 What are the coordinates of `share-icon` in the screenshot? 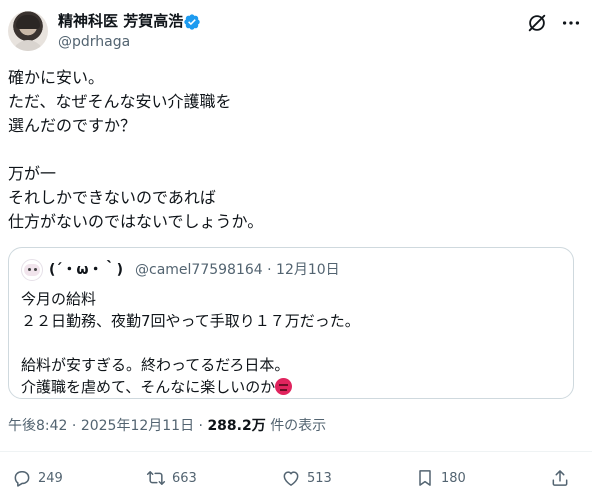 It's located at (560, 478).